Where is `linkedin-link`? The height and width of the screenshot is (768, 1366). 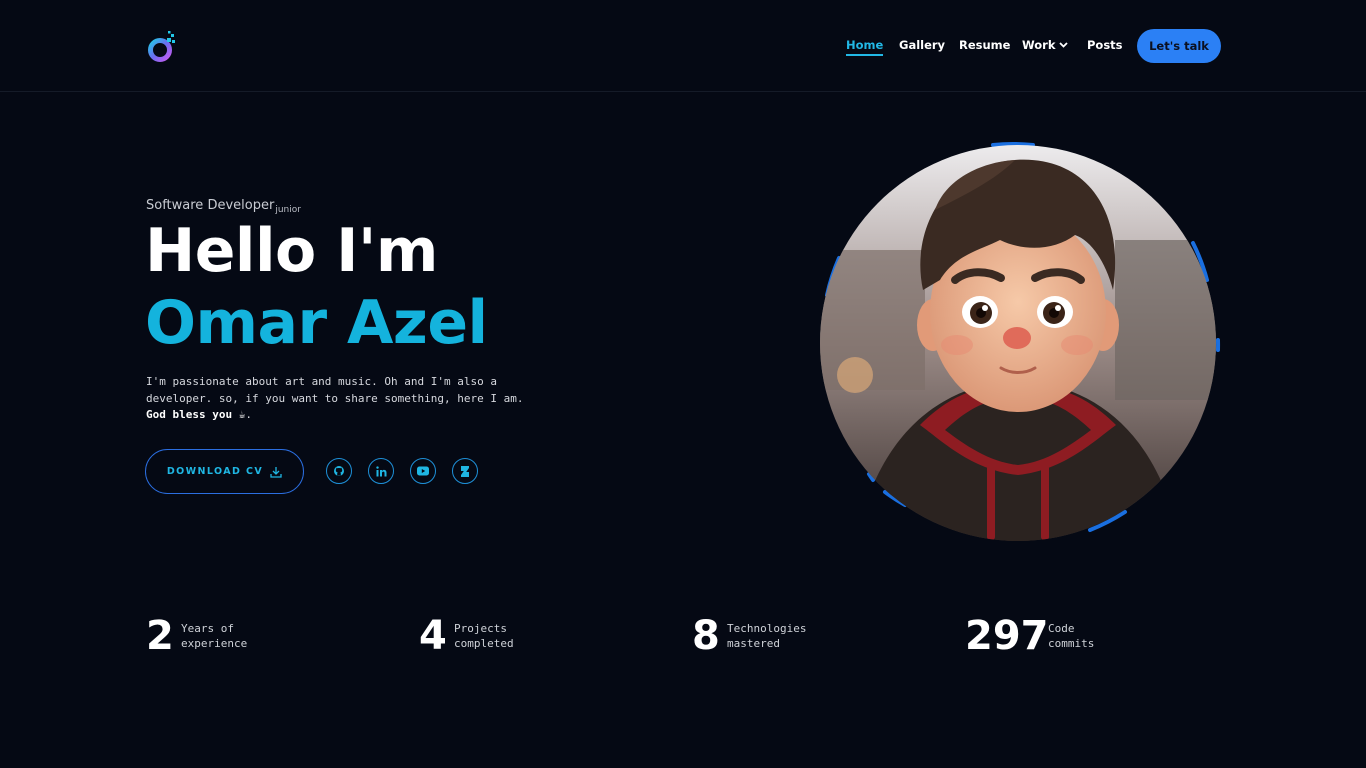
linkedin-link is located at coordinates (381, 471).